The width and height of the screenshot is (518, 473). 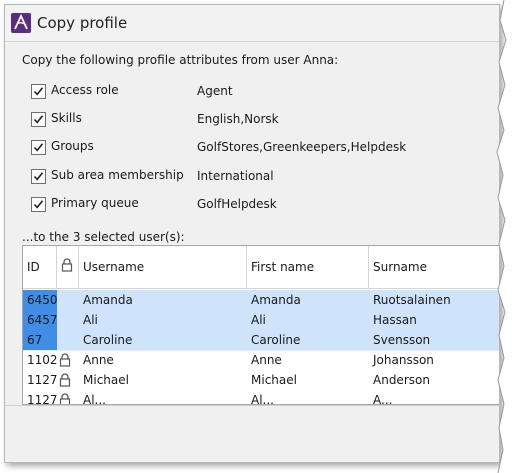 I want to click on cell-surname: Ruotsalainen, so click(x=434, y=300).